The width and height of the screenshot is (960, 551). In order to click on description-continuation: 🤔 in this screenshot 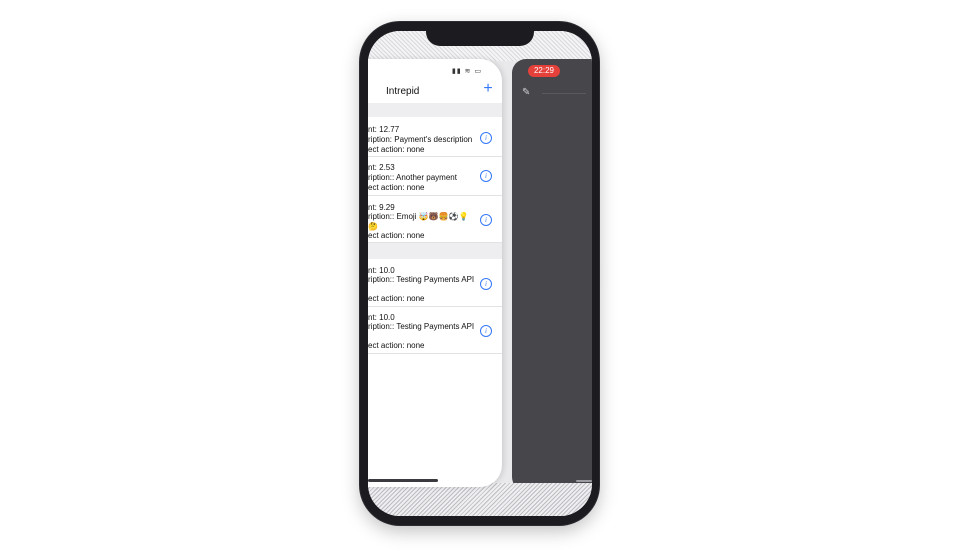, I will do `click(373, 226)`.